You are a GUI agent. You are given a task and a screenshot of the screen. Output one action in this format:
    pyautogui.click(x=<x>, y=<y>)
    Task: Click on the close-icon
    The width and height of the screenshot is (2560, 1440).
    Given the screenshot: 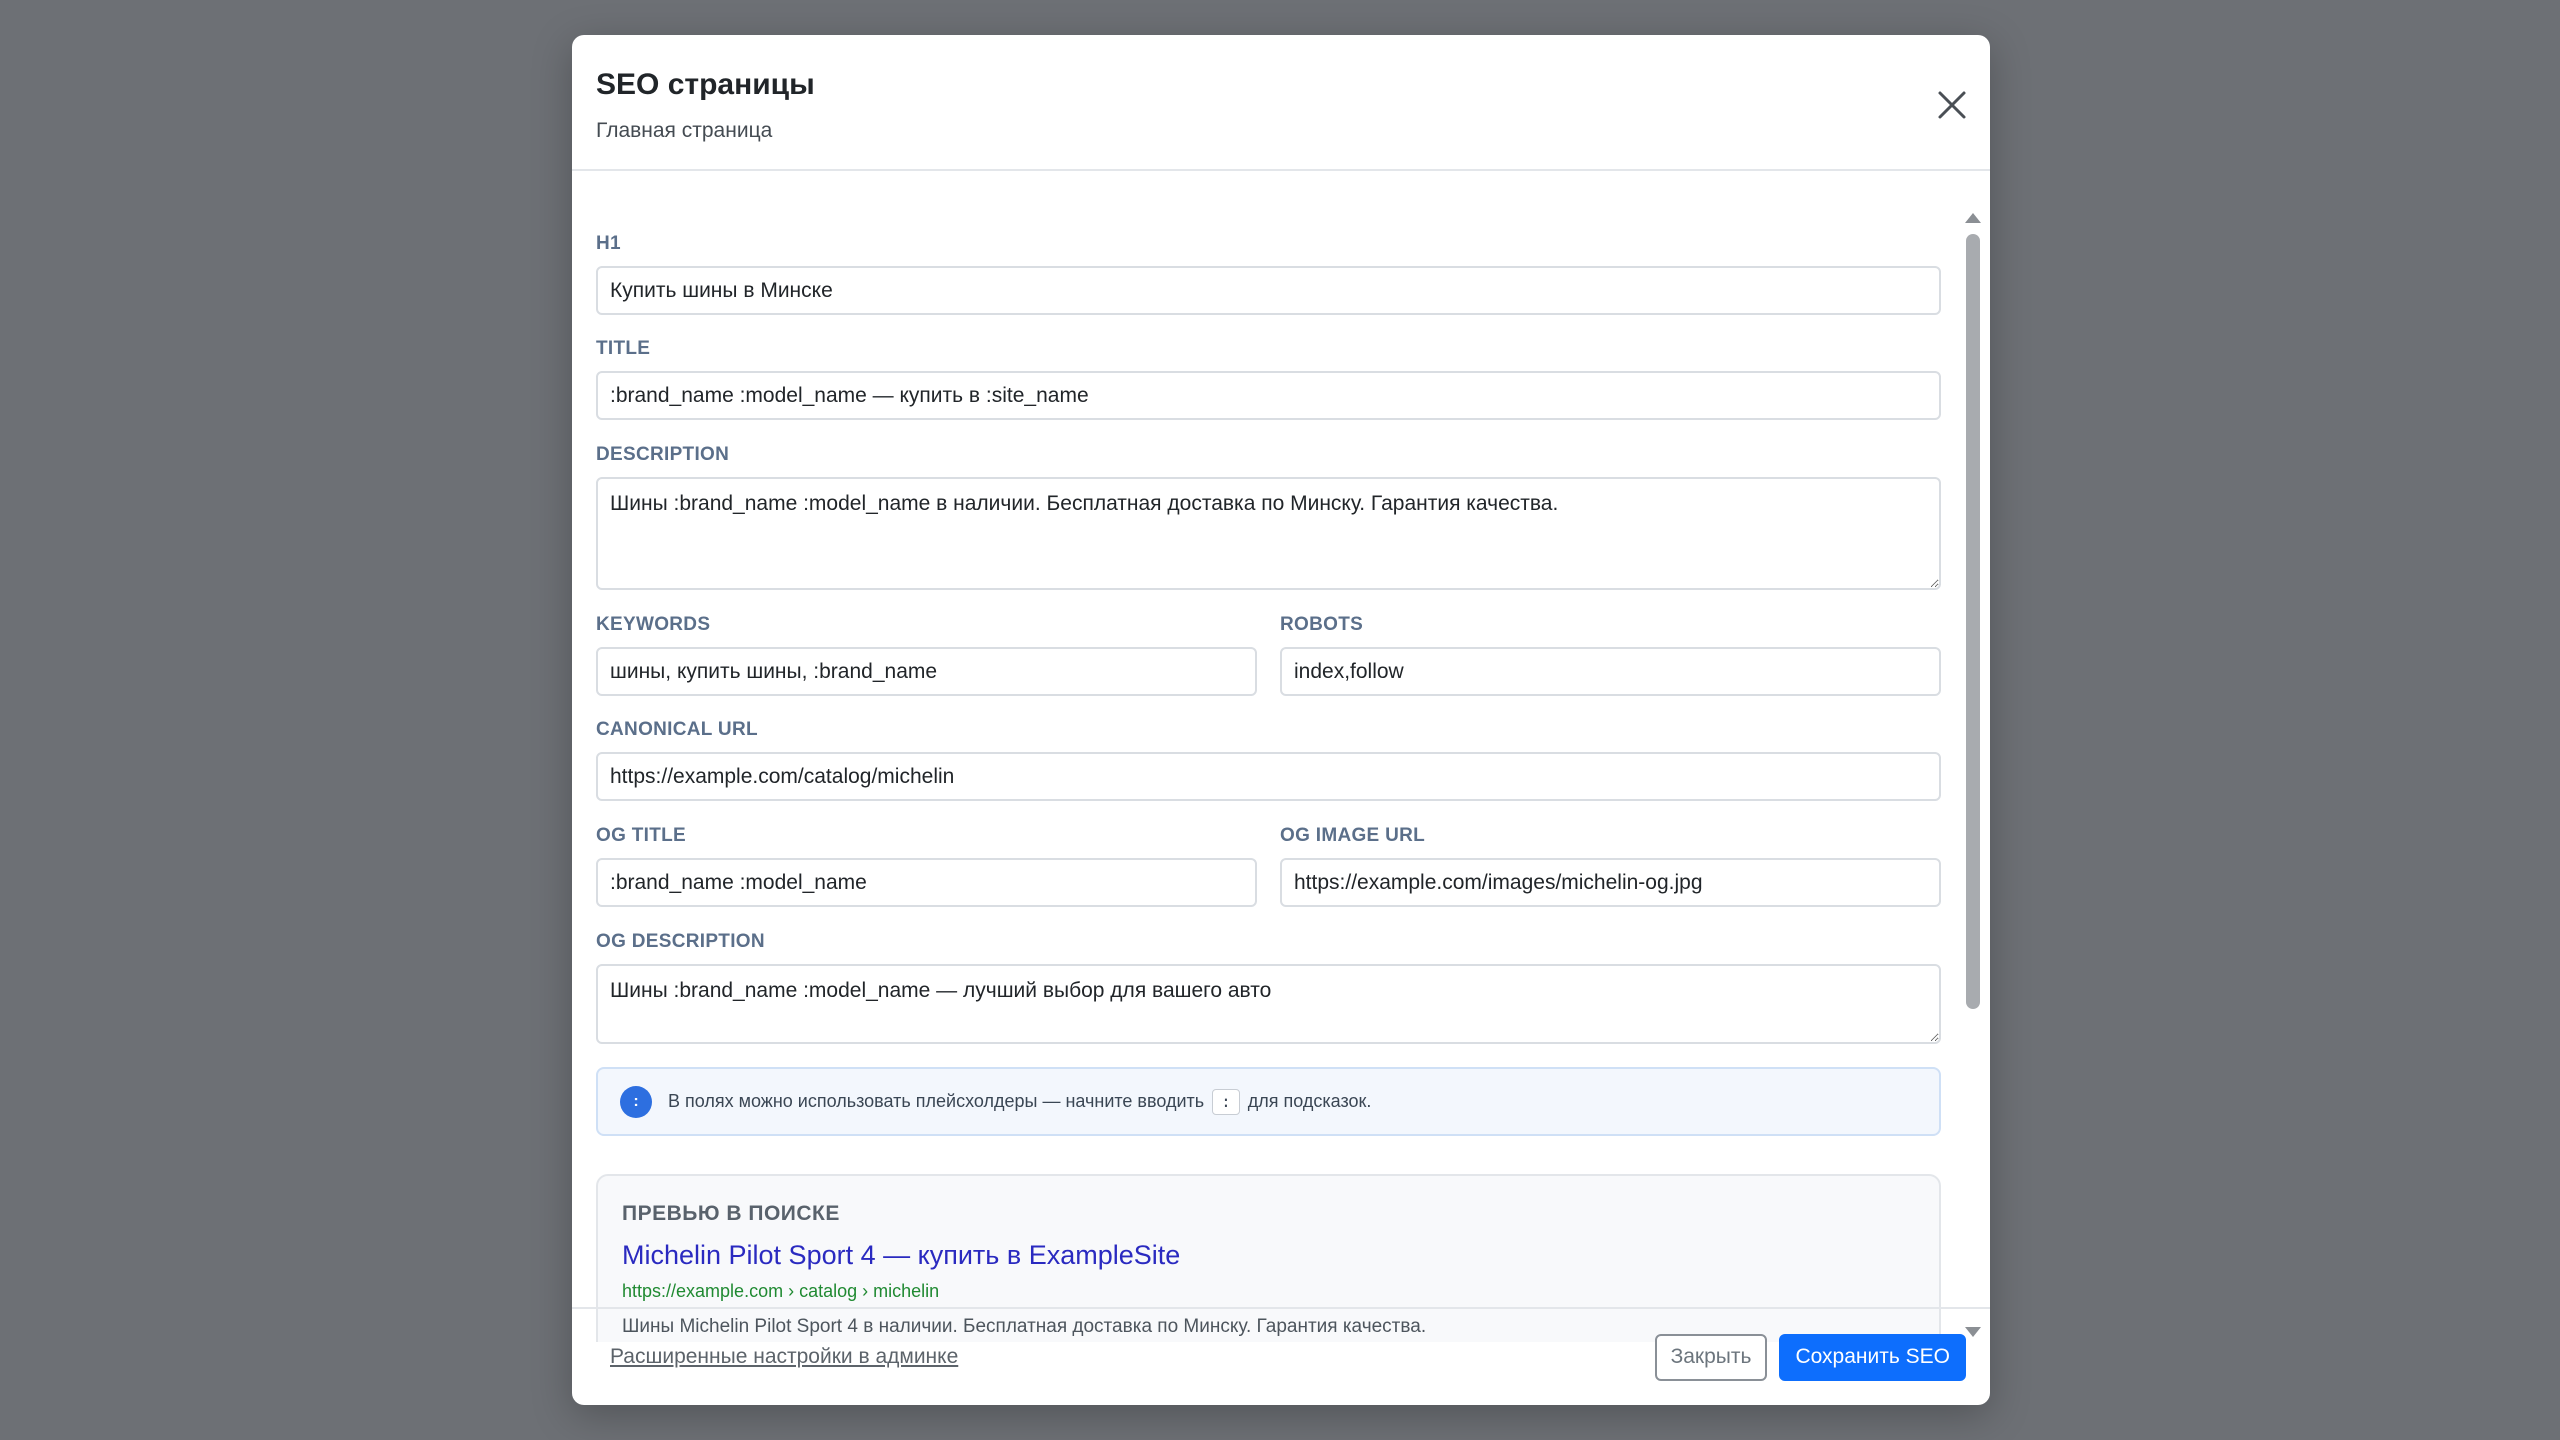 What is the action you would take?
    pyautogui.click(x=1952, y=105)
    